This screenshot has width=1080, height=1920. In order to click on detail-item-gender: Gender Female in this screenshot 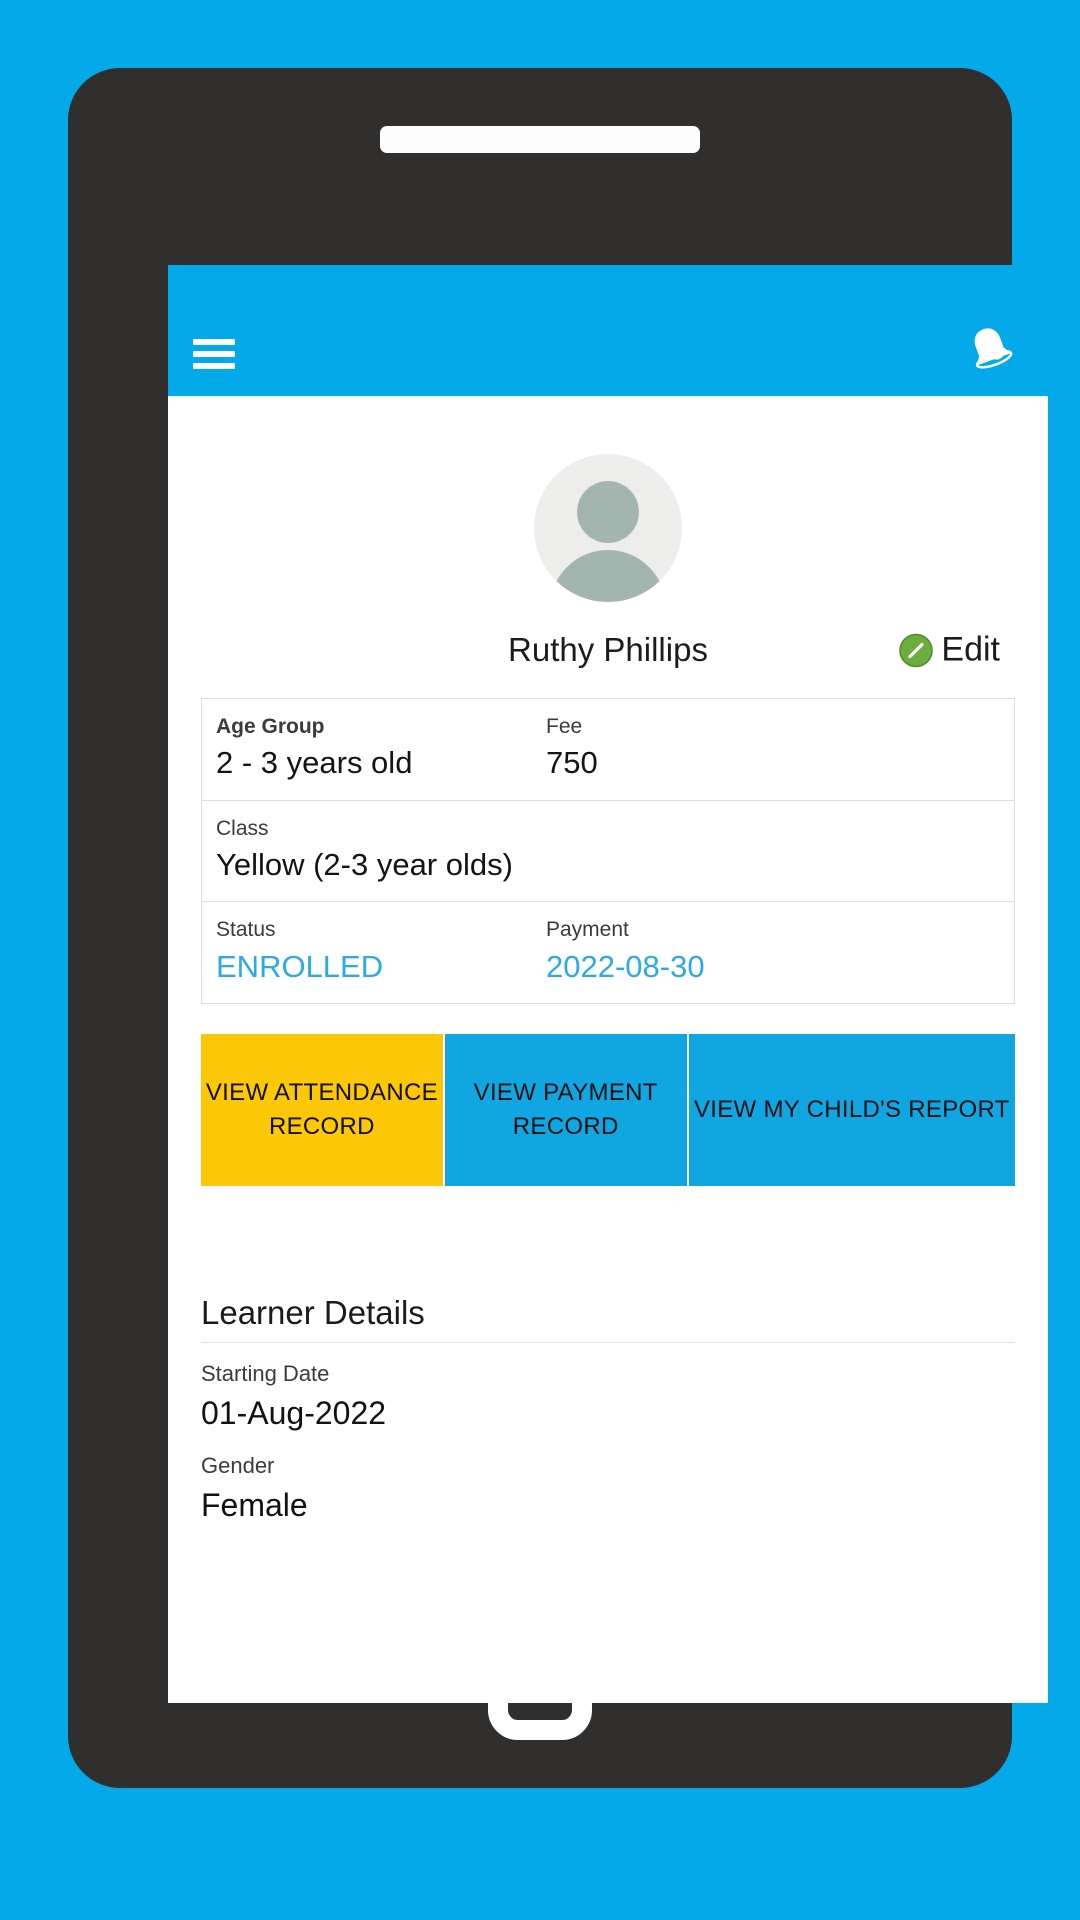, I will do `click(608, 1489)`.